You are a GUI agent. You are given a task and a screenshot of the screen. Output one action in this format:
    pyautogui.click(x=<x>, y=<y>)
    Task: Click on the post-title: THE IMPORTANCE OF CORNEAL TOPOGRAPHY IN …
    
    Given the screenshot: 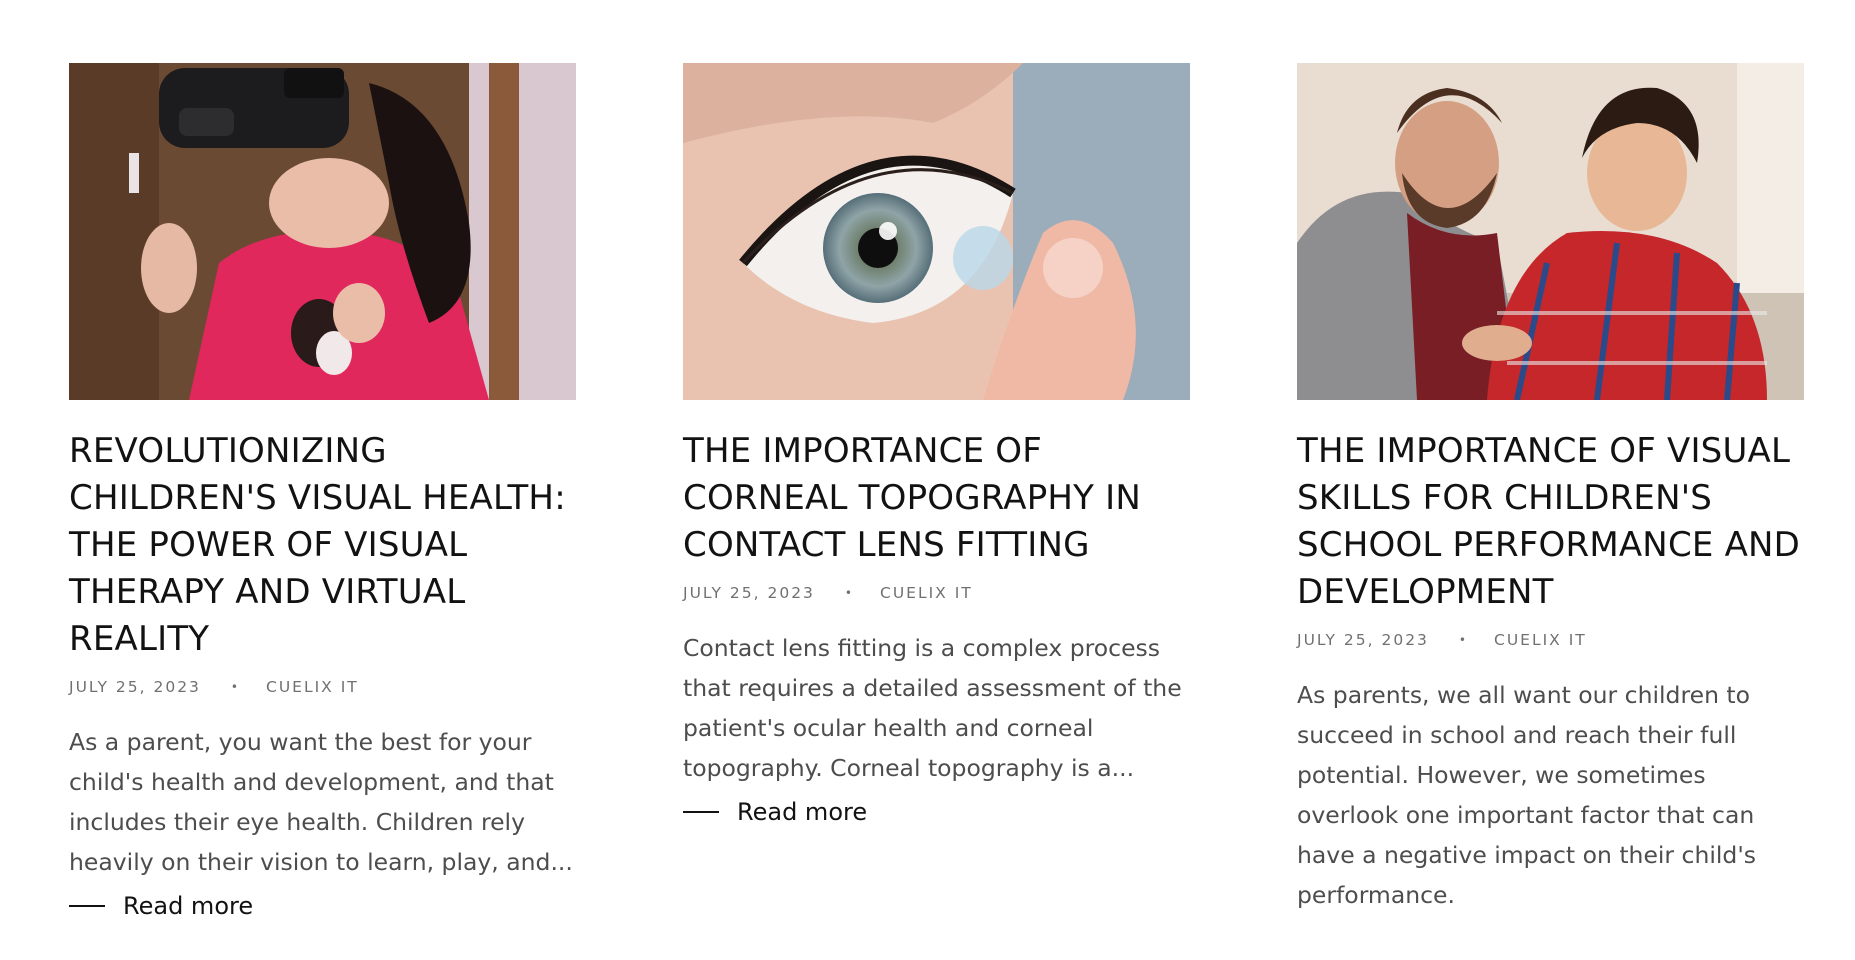 What is the action you would take?
    pyautogui.click(x=936, y=498)
    